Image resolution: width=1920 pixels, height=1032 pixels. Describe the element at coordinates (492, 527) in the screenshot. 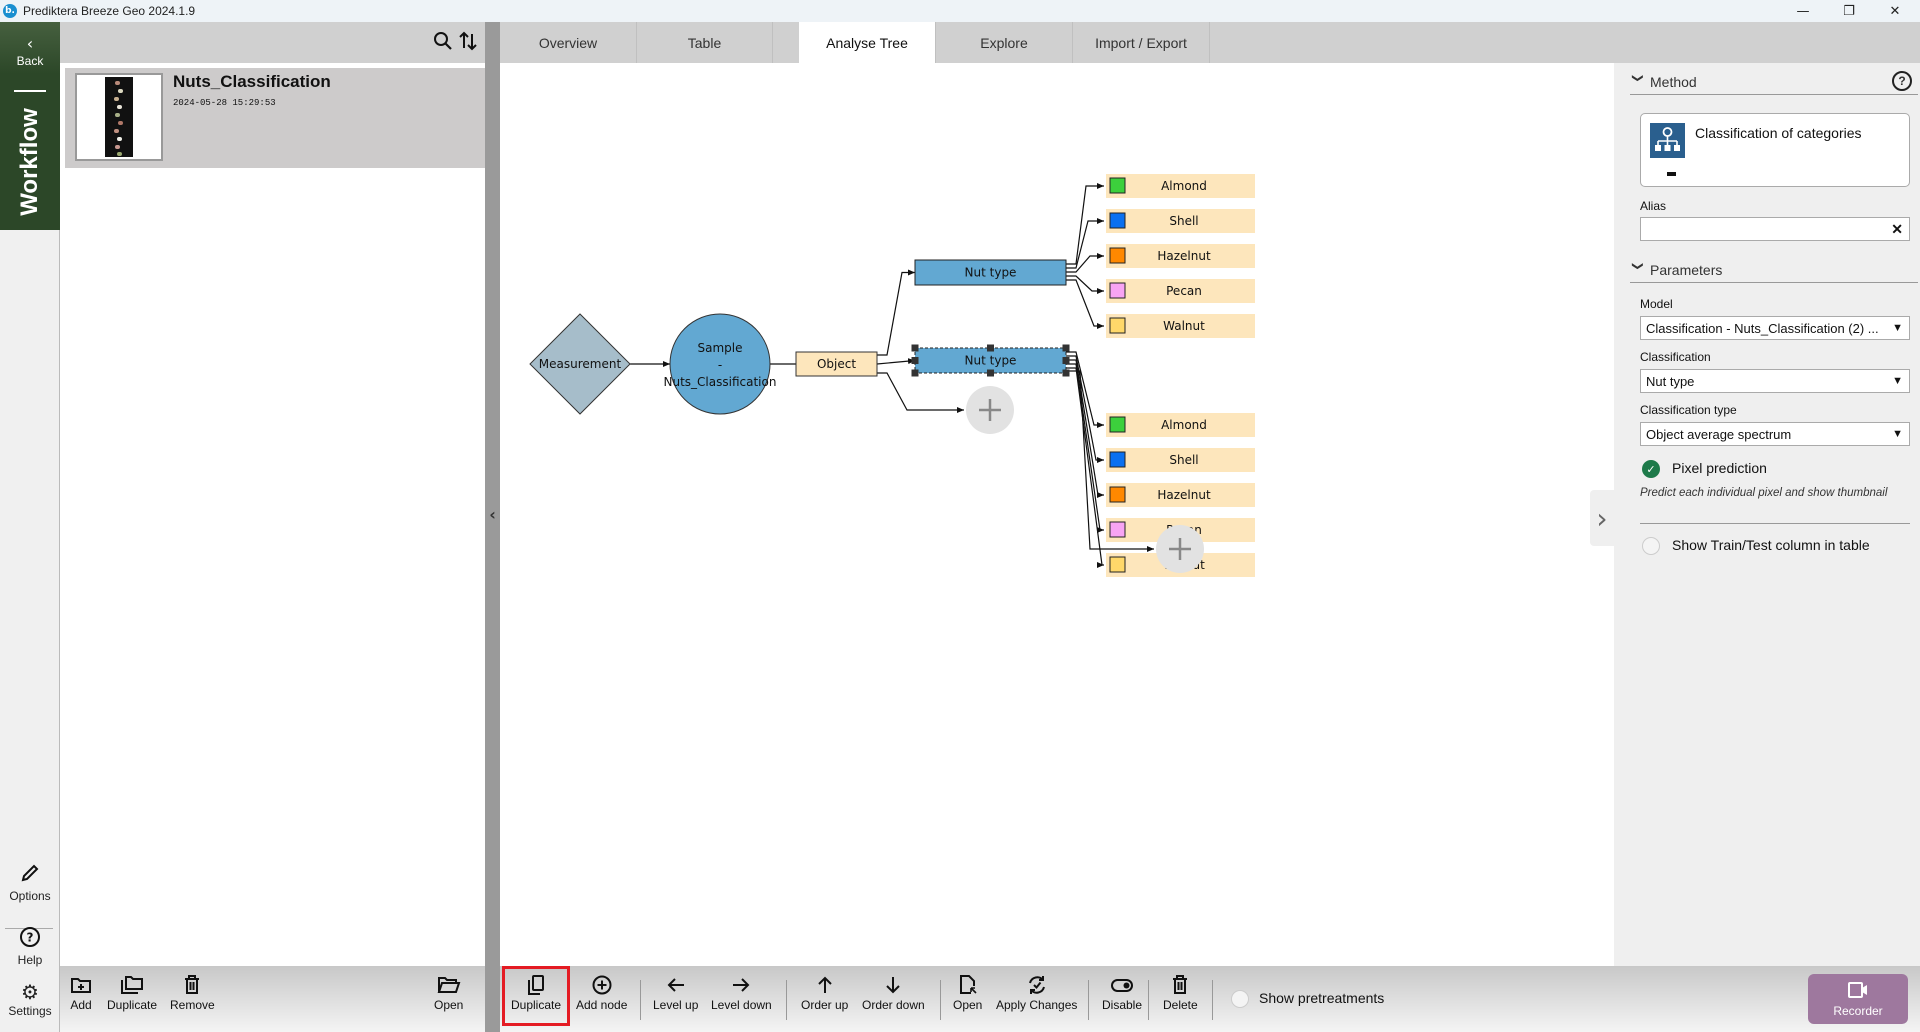

I see `panel-splitter` at that location.